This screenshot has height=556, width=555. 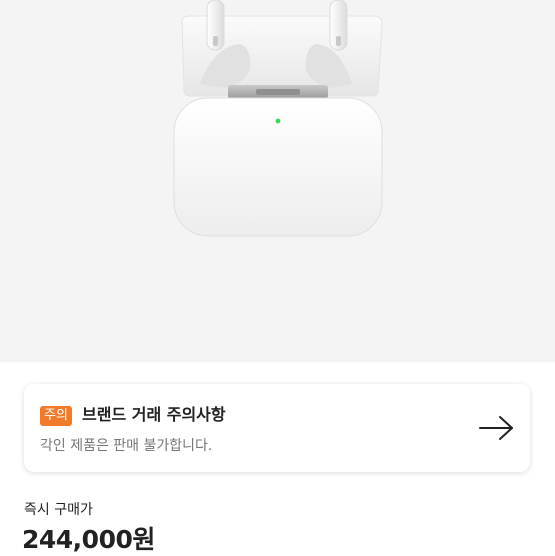 What do you see at coordinates (126, 446) in the screenshot?
I see `notice-description: 각인 제품은 판매 불가합니다.` at bounding box center [126, 446].